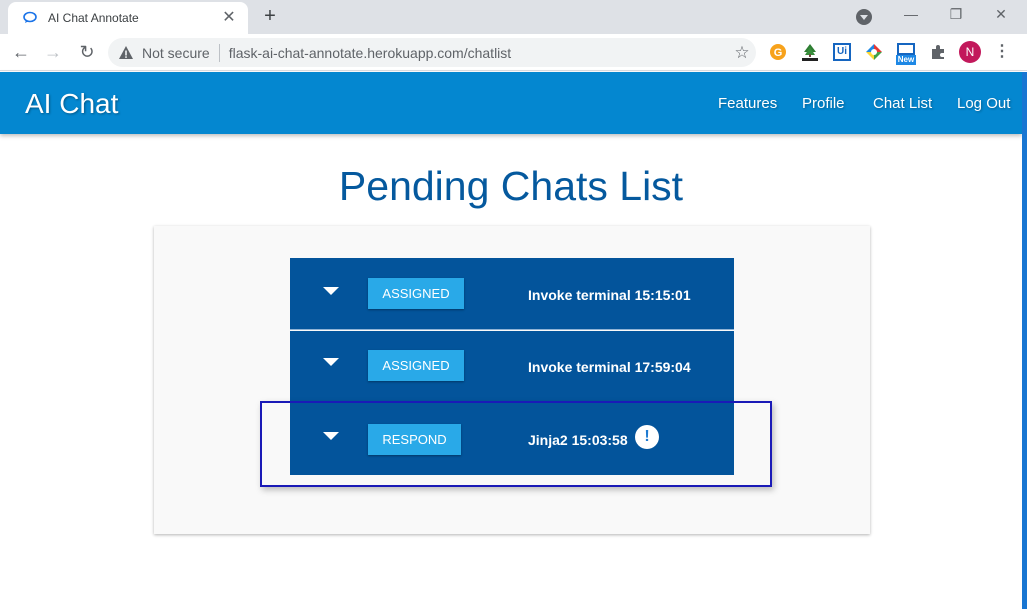  I want to click on alert-icon: !, so click(647, 437).